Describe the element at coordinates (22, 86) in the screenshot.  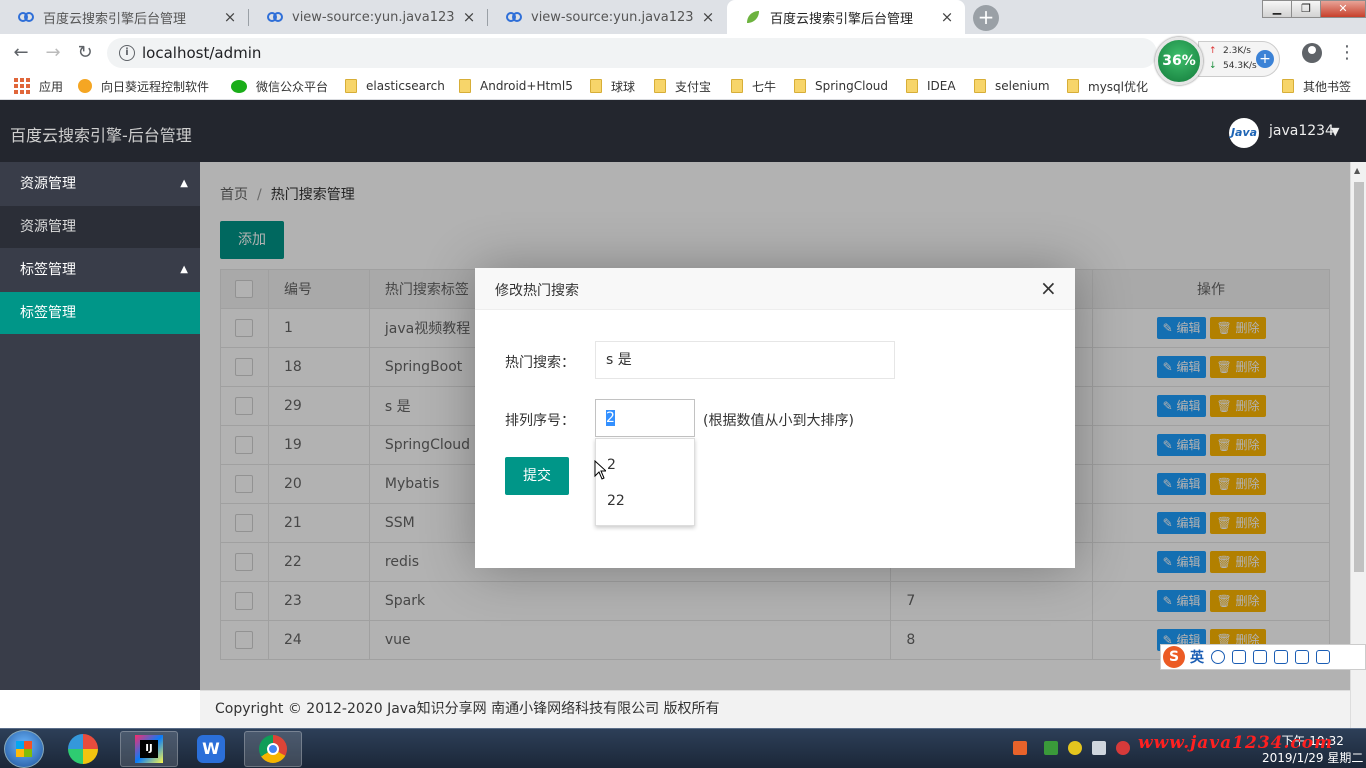
I see `apps-grid-icon` at that location.